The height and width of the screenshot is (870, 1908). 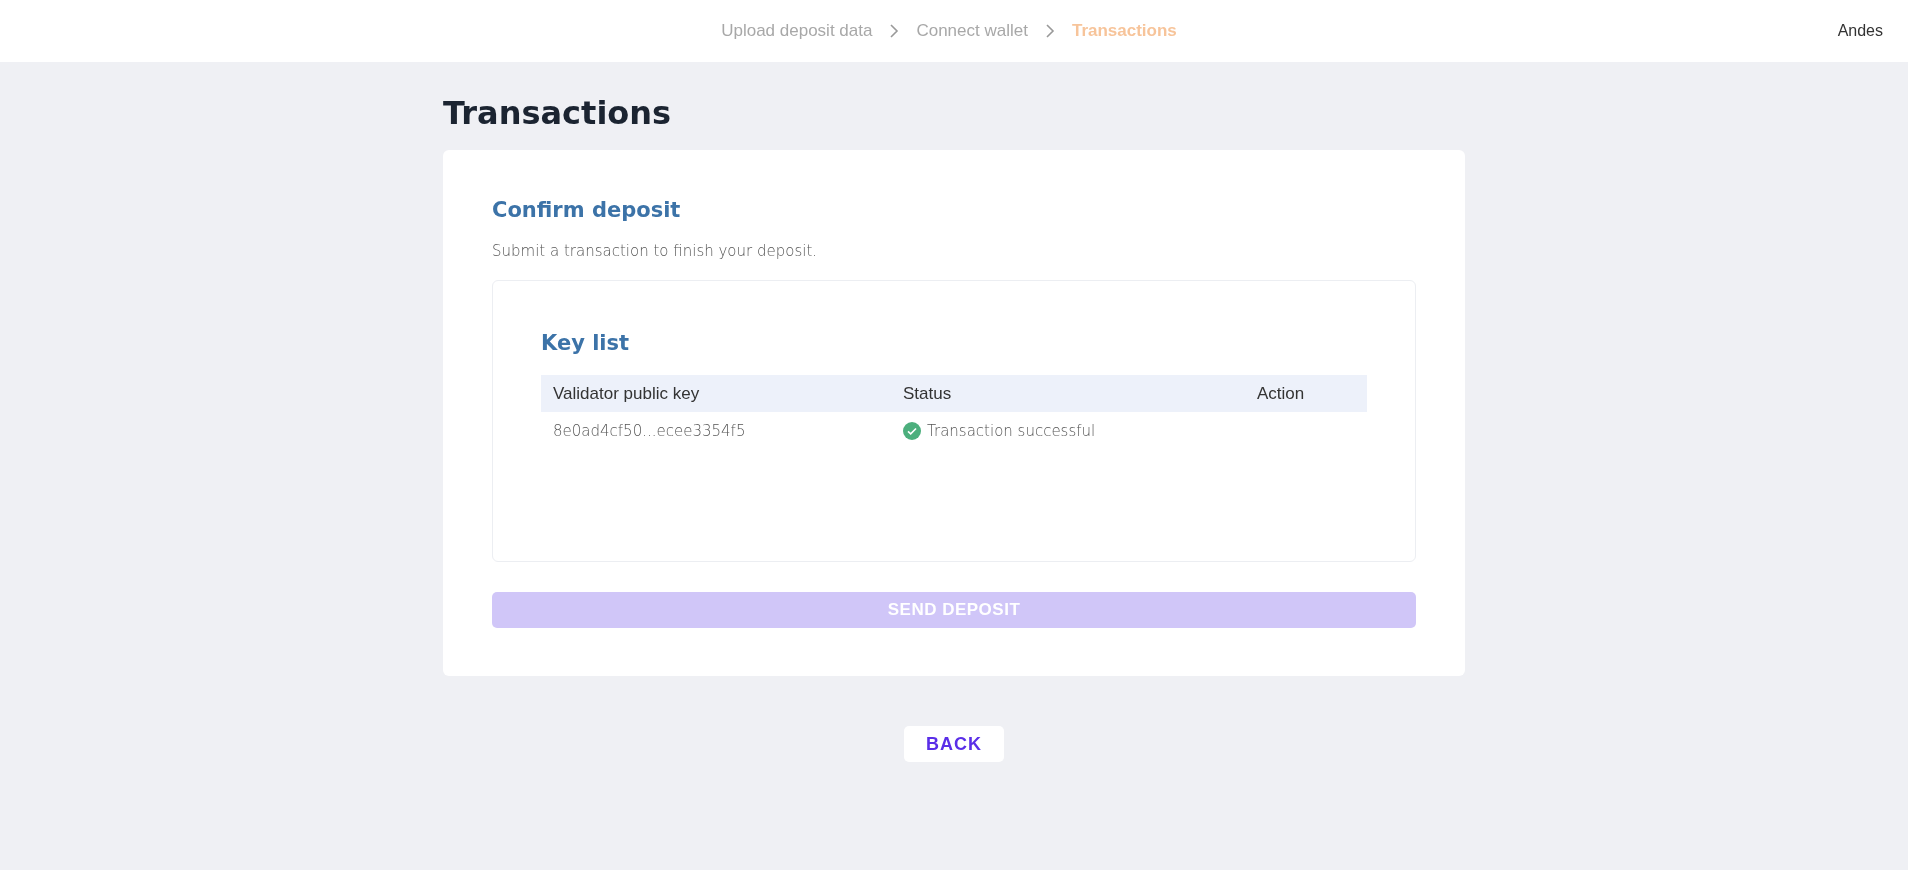 What do you see at coordinates (649, 431) in the screenshot?
I see `table-cell-text: 8e0ad4cf50...ecee3354f5` at bounding box center [649, 431].